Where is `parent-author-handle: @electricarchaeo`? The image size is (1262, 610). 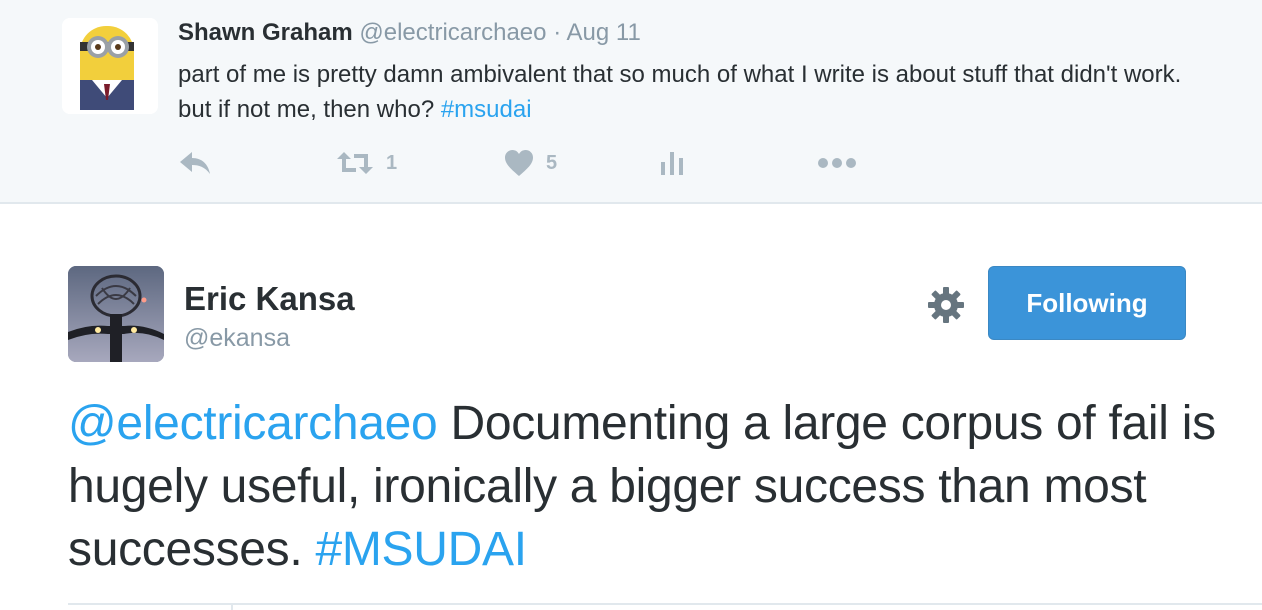 parent-author-handle: @electricarchaeo is located at coordinates (452, 32).